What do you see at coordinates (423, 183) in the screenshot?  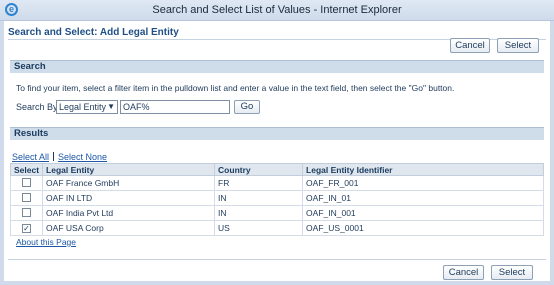 I see `identifier-cell: OAF_FR_001` at bounding box center [423, 183].